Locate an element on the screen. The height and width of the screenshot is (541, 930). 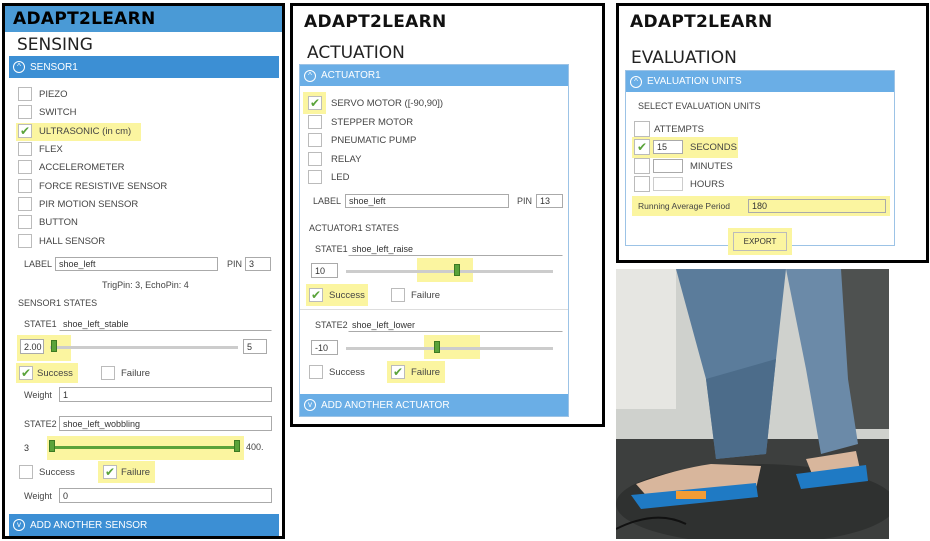
state2-name-input: shoe_left_wobbling is located at coordinates (165, 423).